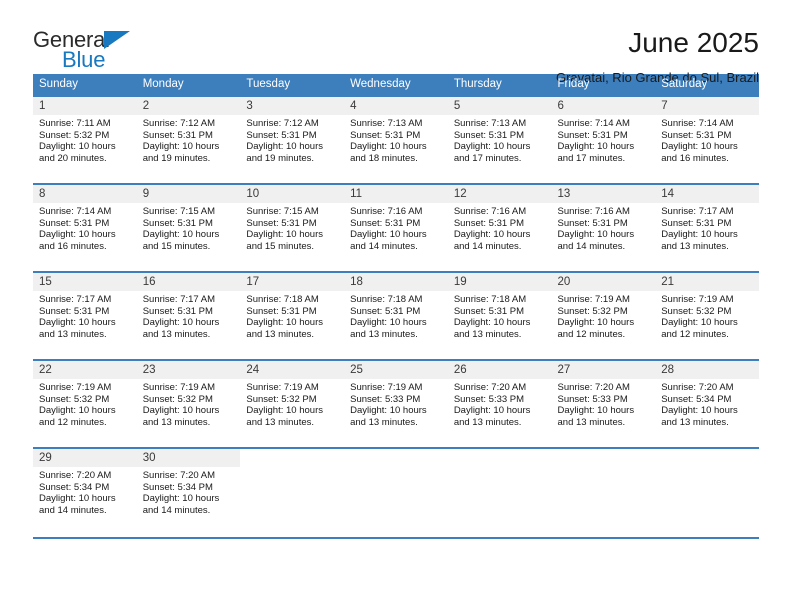 The height and width of the screenshot is (612, 792). Describe the element at coordinates (707, 194) in the screenshot. I see `day-number: 14` at that location.